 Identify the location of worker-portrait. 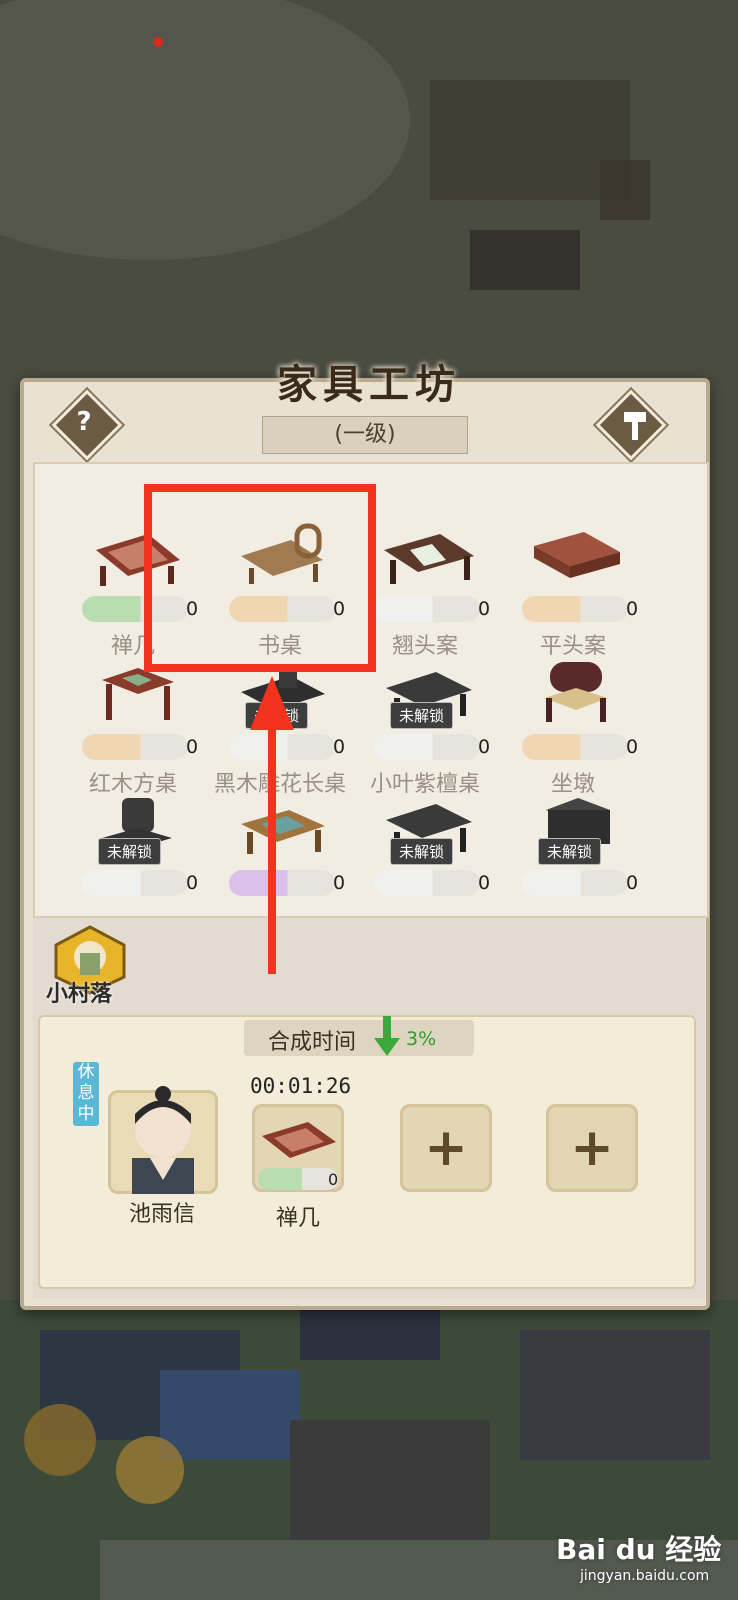
(163, 1140).